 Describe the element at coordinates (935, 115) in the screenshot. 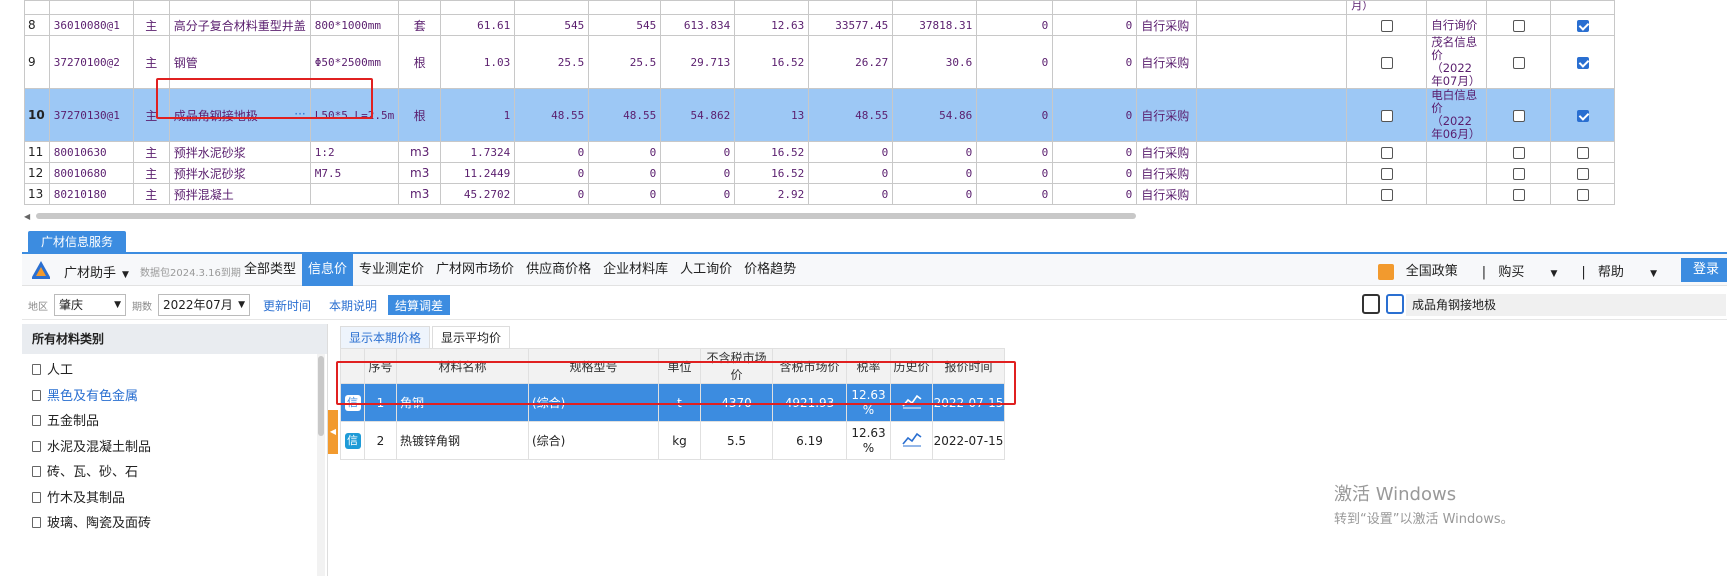

I see `amount-2: 54.86` at that location.